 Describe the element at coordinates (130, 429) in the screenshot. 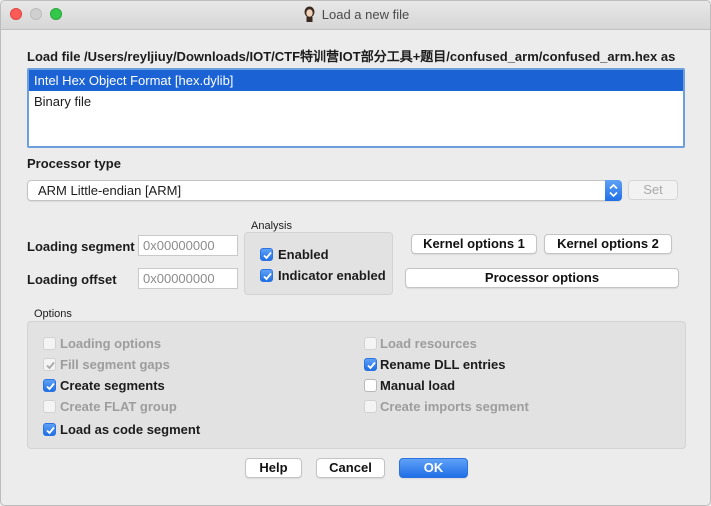

I see `load-as-code-segment-label: Load as code segment` at that location.